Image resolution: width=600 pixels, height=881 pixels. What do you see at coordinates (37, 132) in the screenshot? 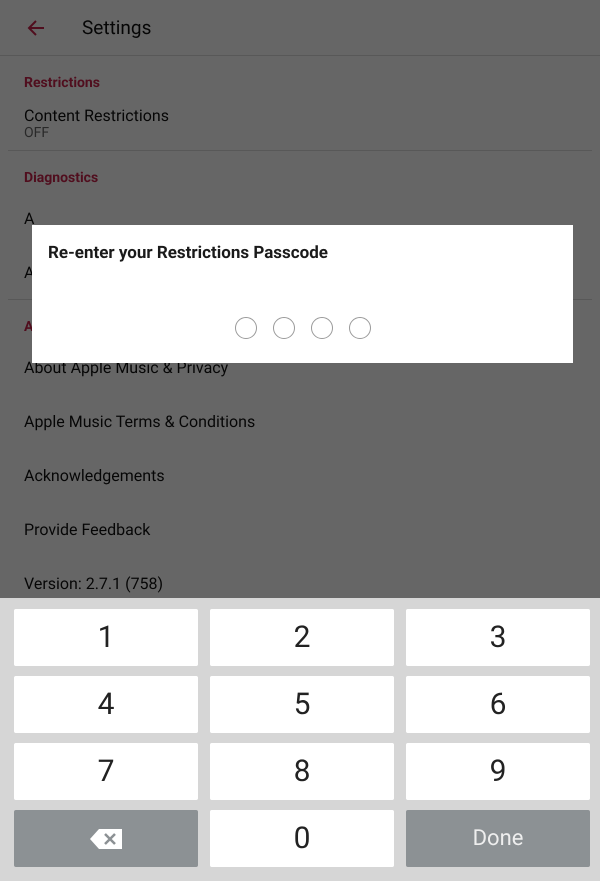
I see `settings-value: OFF` at bounding box center [37, 132].